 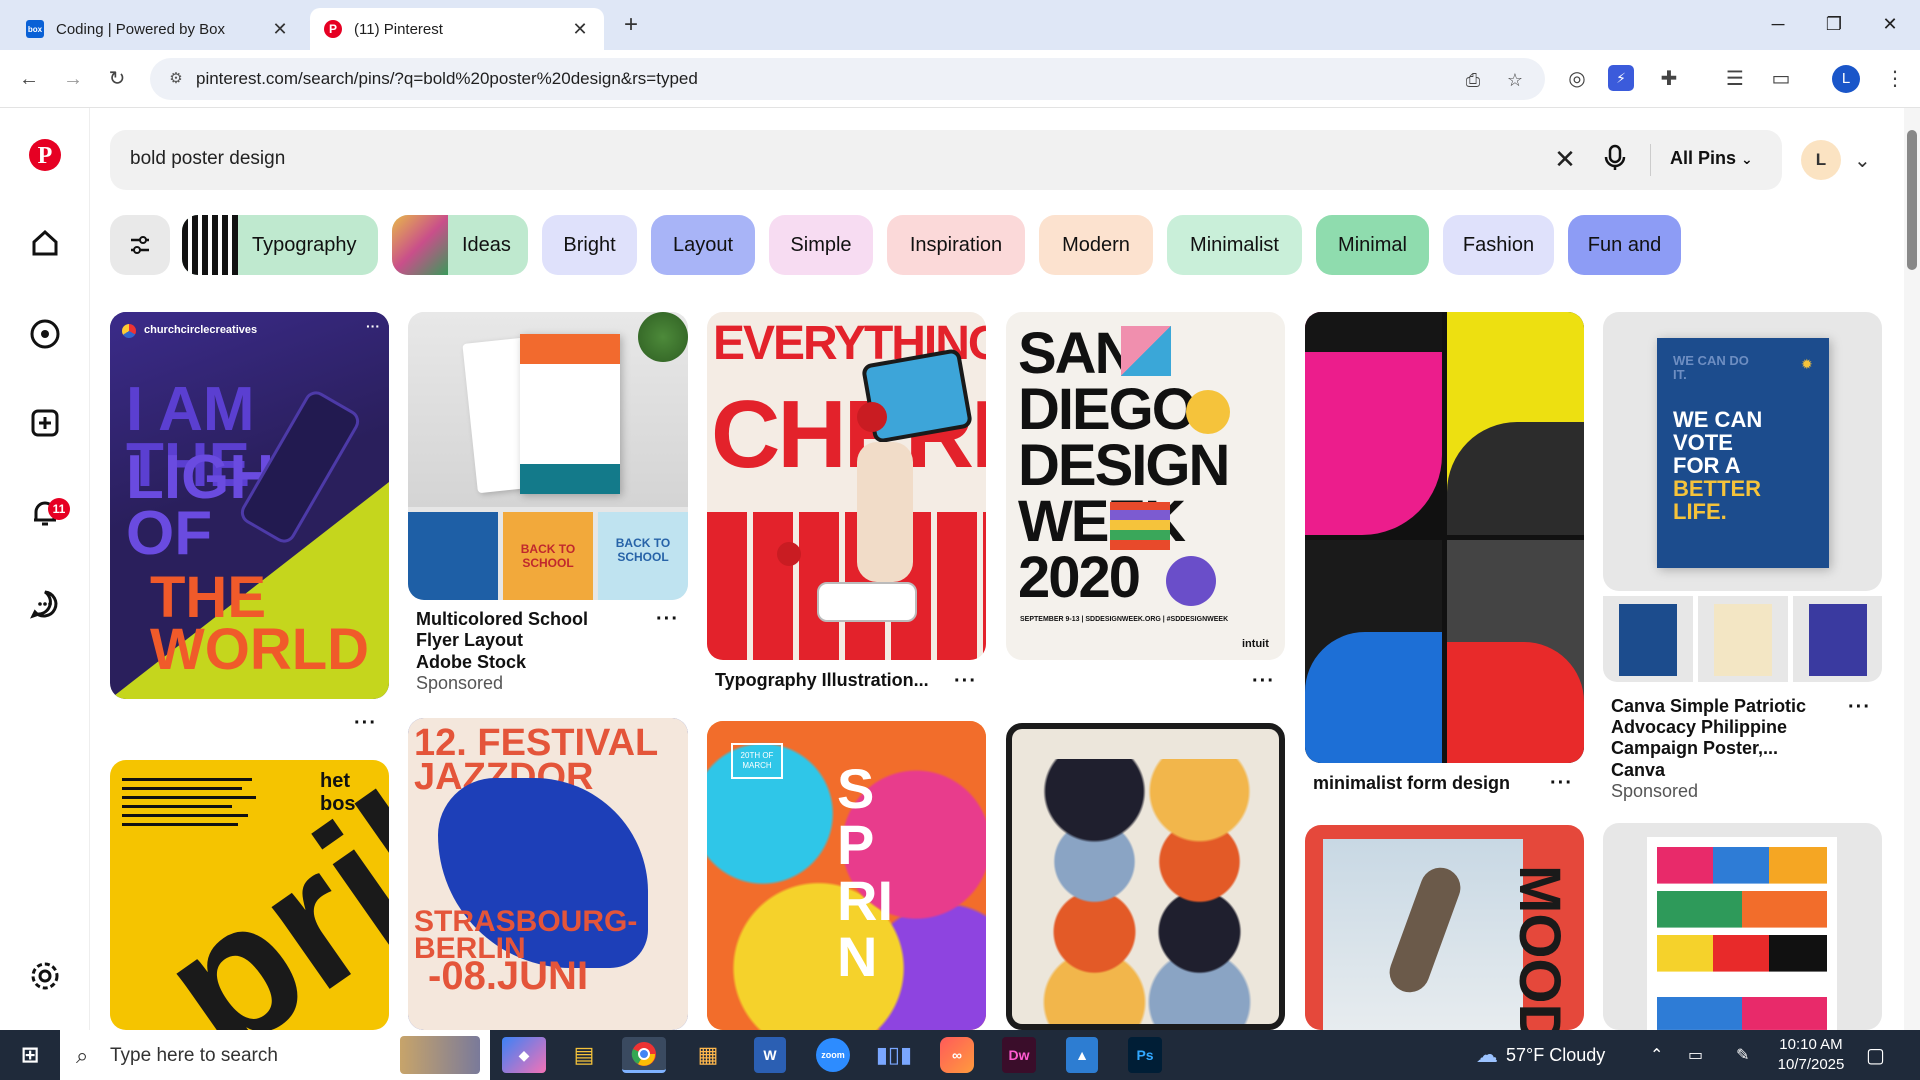 What do you see at coordinates (526, 630) in the screenshot?
I see `pin-title: Multicolored School Flyer Layout` at bounding box center [526, 630].